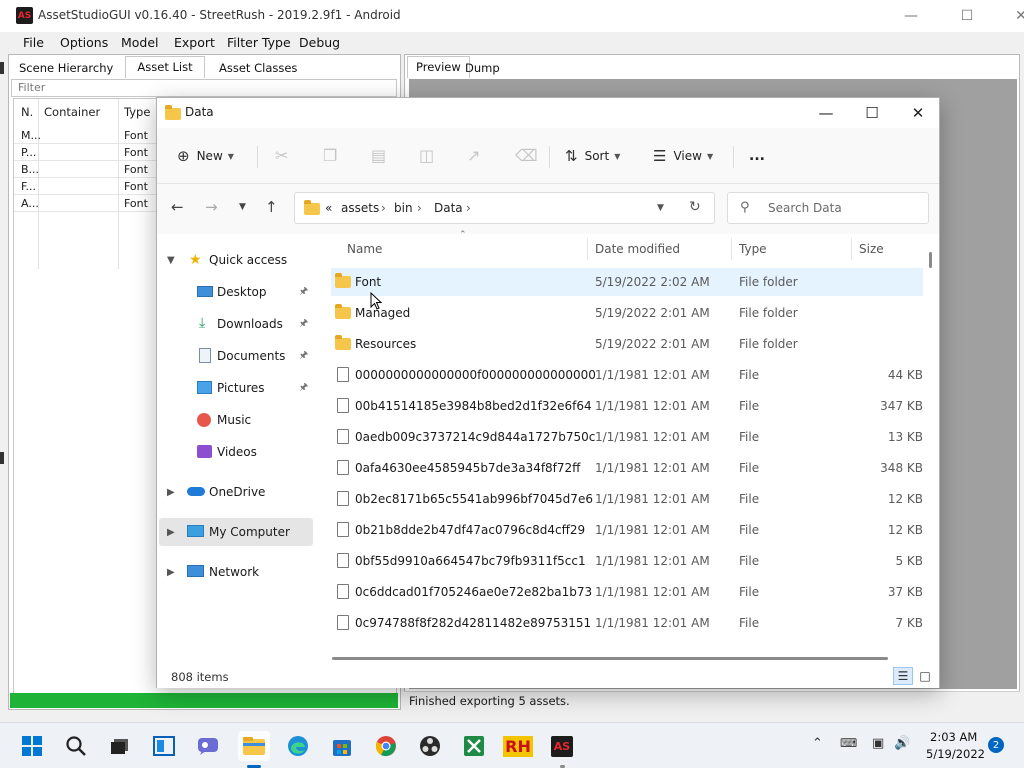 The width and height of the screenshot is (1024, 768). Describe the element at coordinates (281, 155) in the screenshot. I see `cut-icon: ✂` at that location.